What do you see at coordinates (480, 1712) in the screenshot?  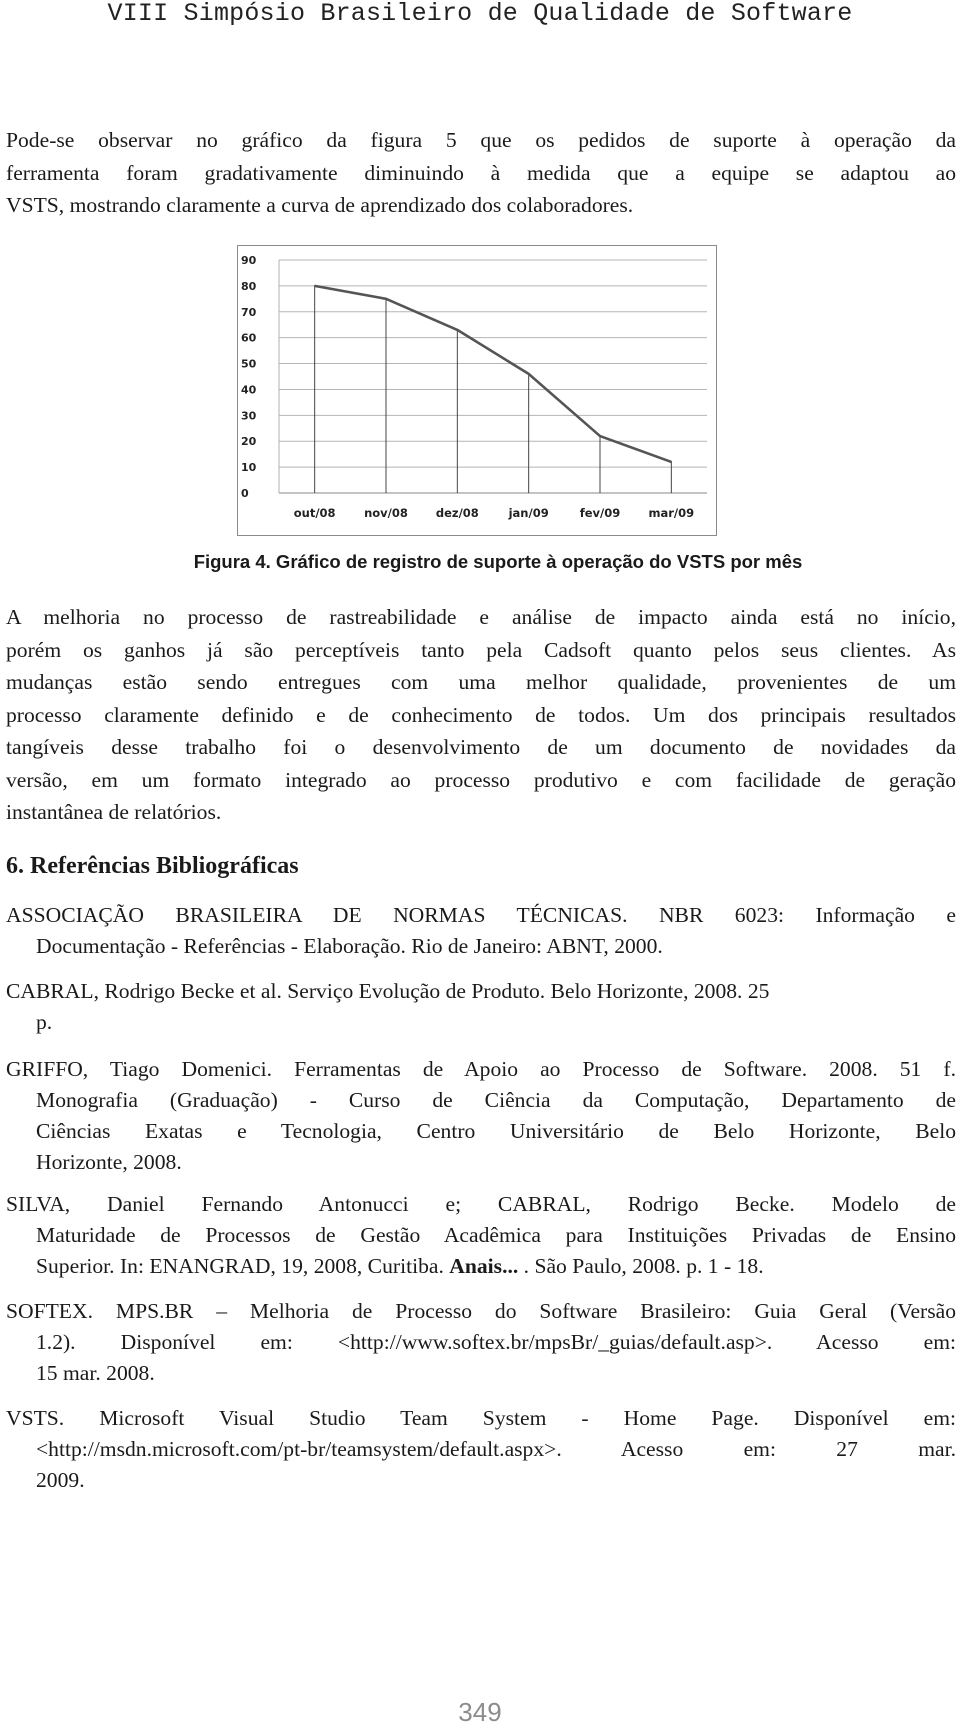 I see `page-number: 349` at bounding box center [480, 1712].